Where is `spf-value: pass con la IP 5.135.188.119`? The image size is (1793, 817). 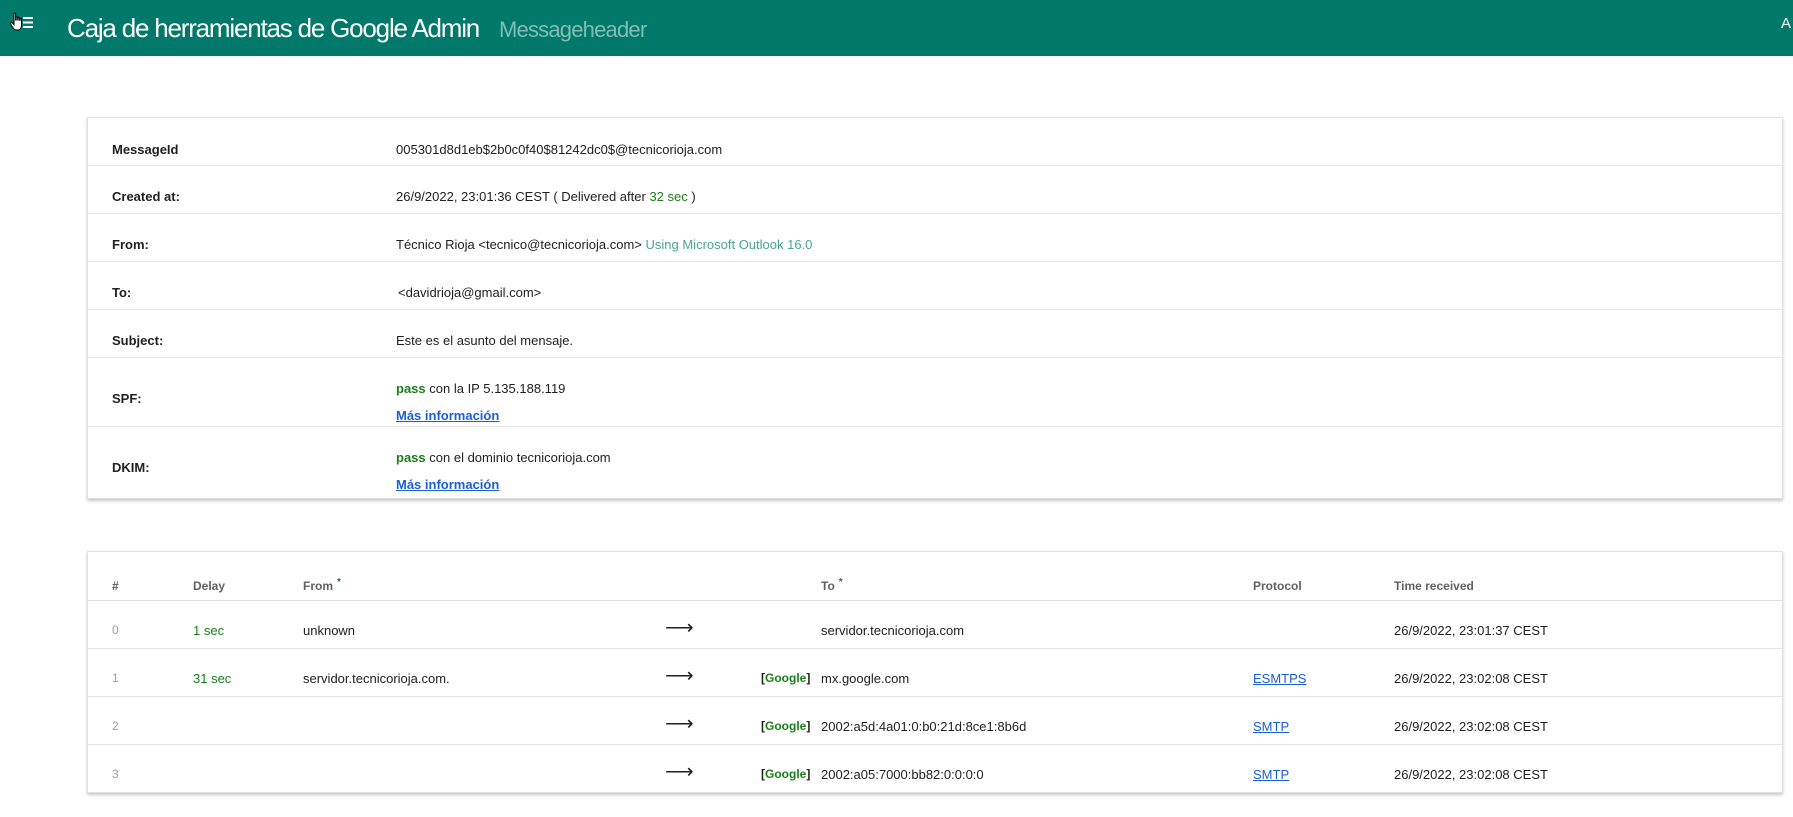
spf-value: pass con la IP 5.135.188.119 is located at coordinates (480, 388).